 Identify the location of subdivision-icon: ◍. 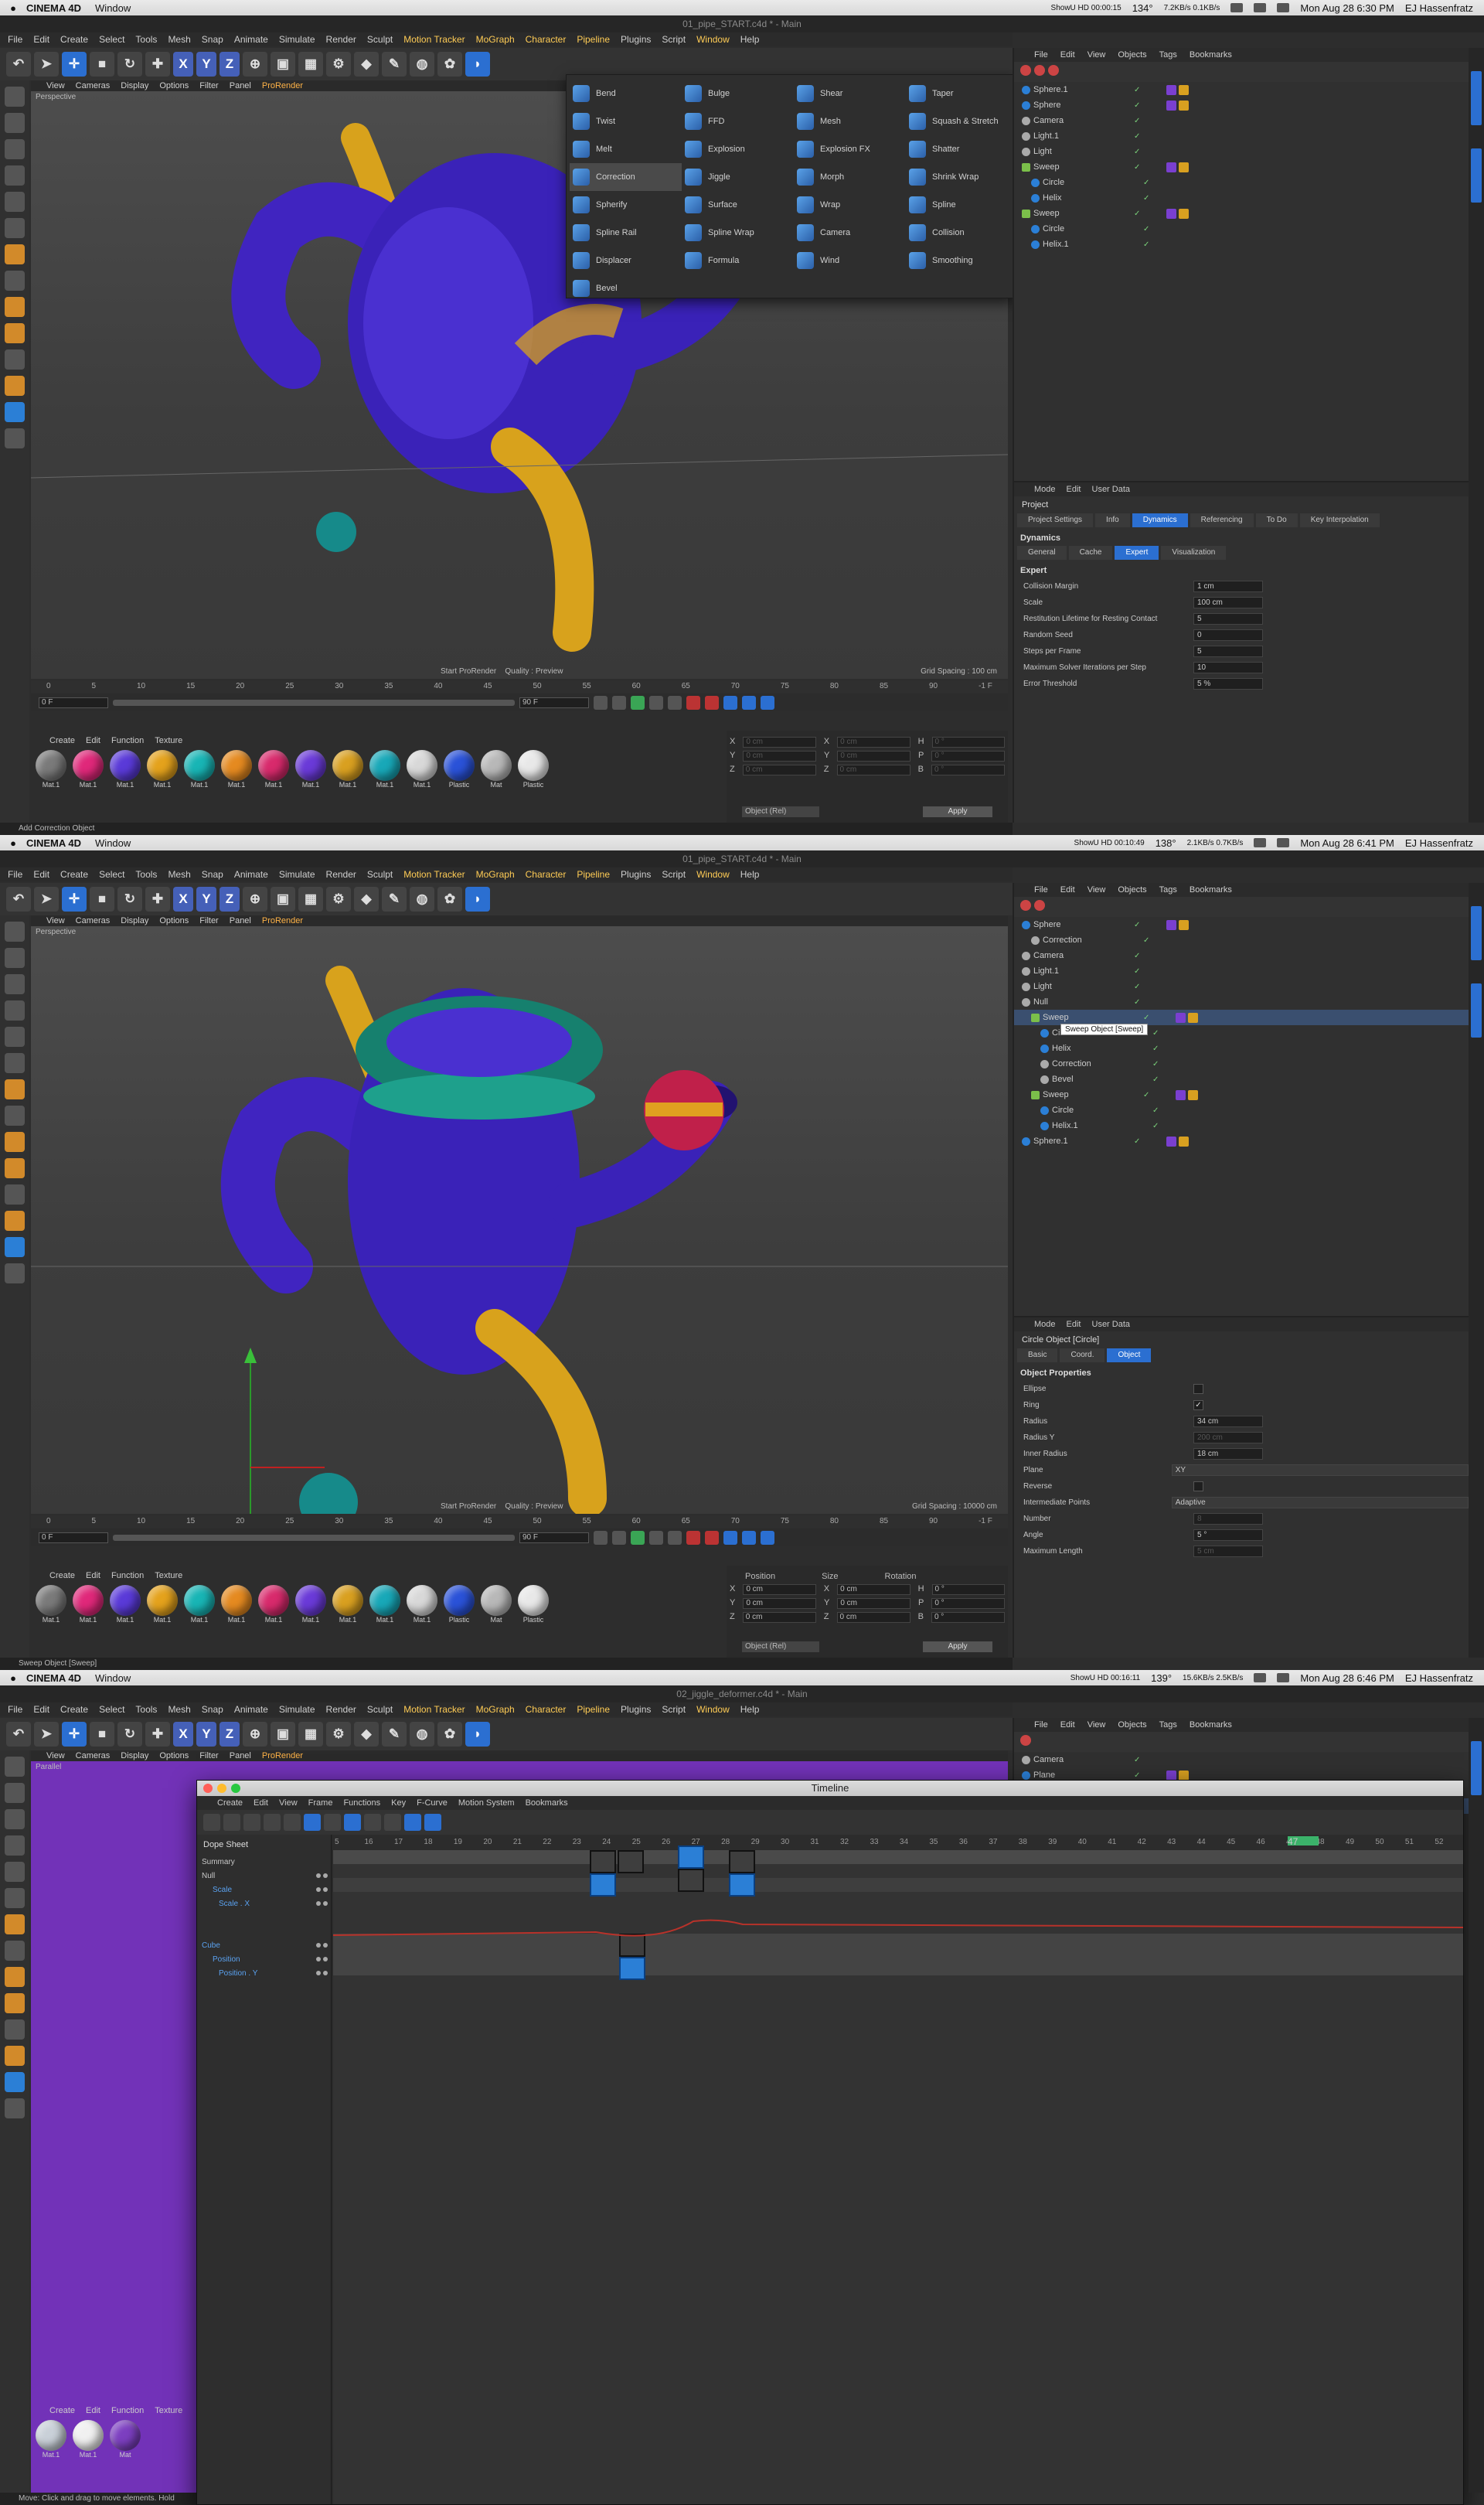
(422, 1734).